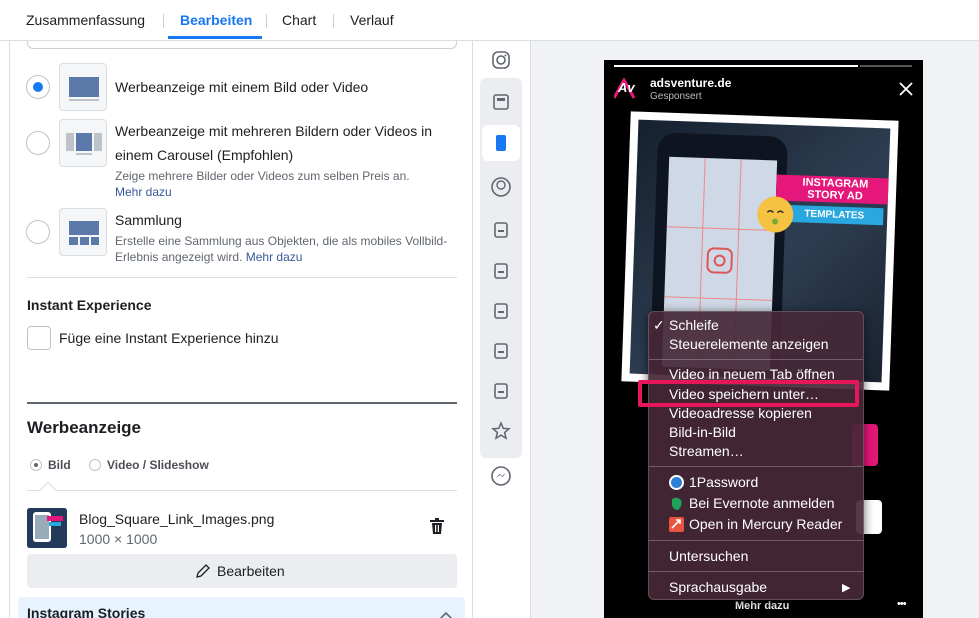  I want to click on menu-item-picture-in-picture: Bild-in-Bild, so click(702, 432).